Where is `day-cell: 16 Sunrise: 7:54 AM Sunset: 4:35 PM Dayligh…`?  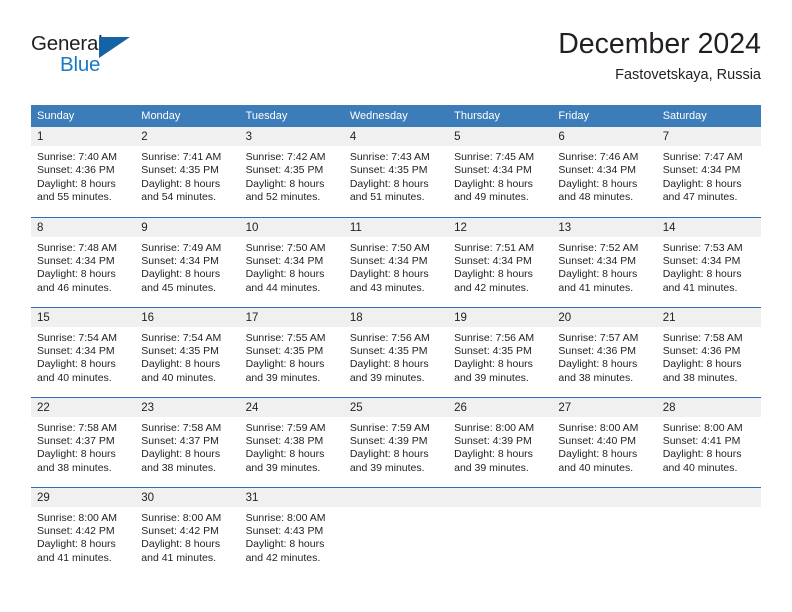
day-cell: 16 Sunrise: 7:54 AM Sunset: 4:35 PM Dayligh… is located at coordinates (187, 351).